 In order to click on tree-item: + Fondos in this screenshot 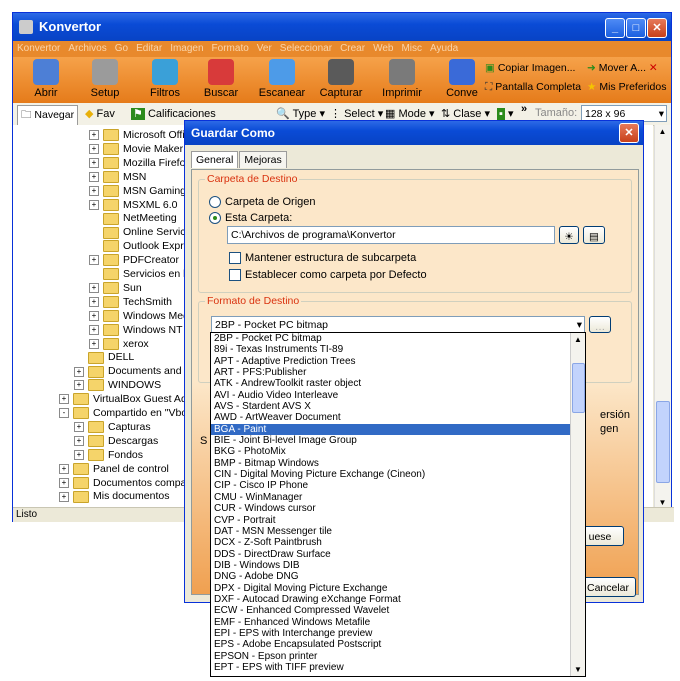, I will do `click(108, 455)`.